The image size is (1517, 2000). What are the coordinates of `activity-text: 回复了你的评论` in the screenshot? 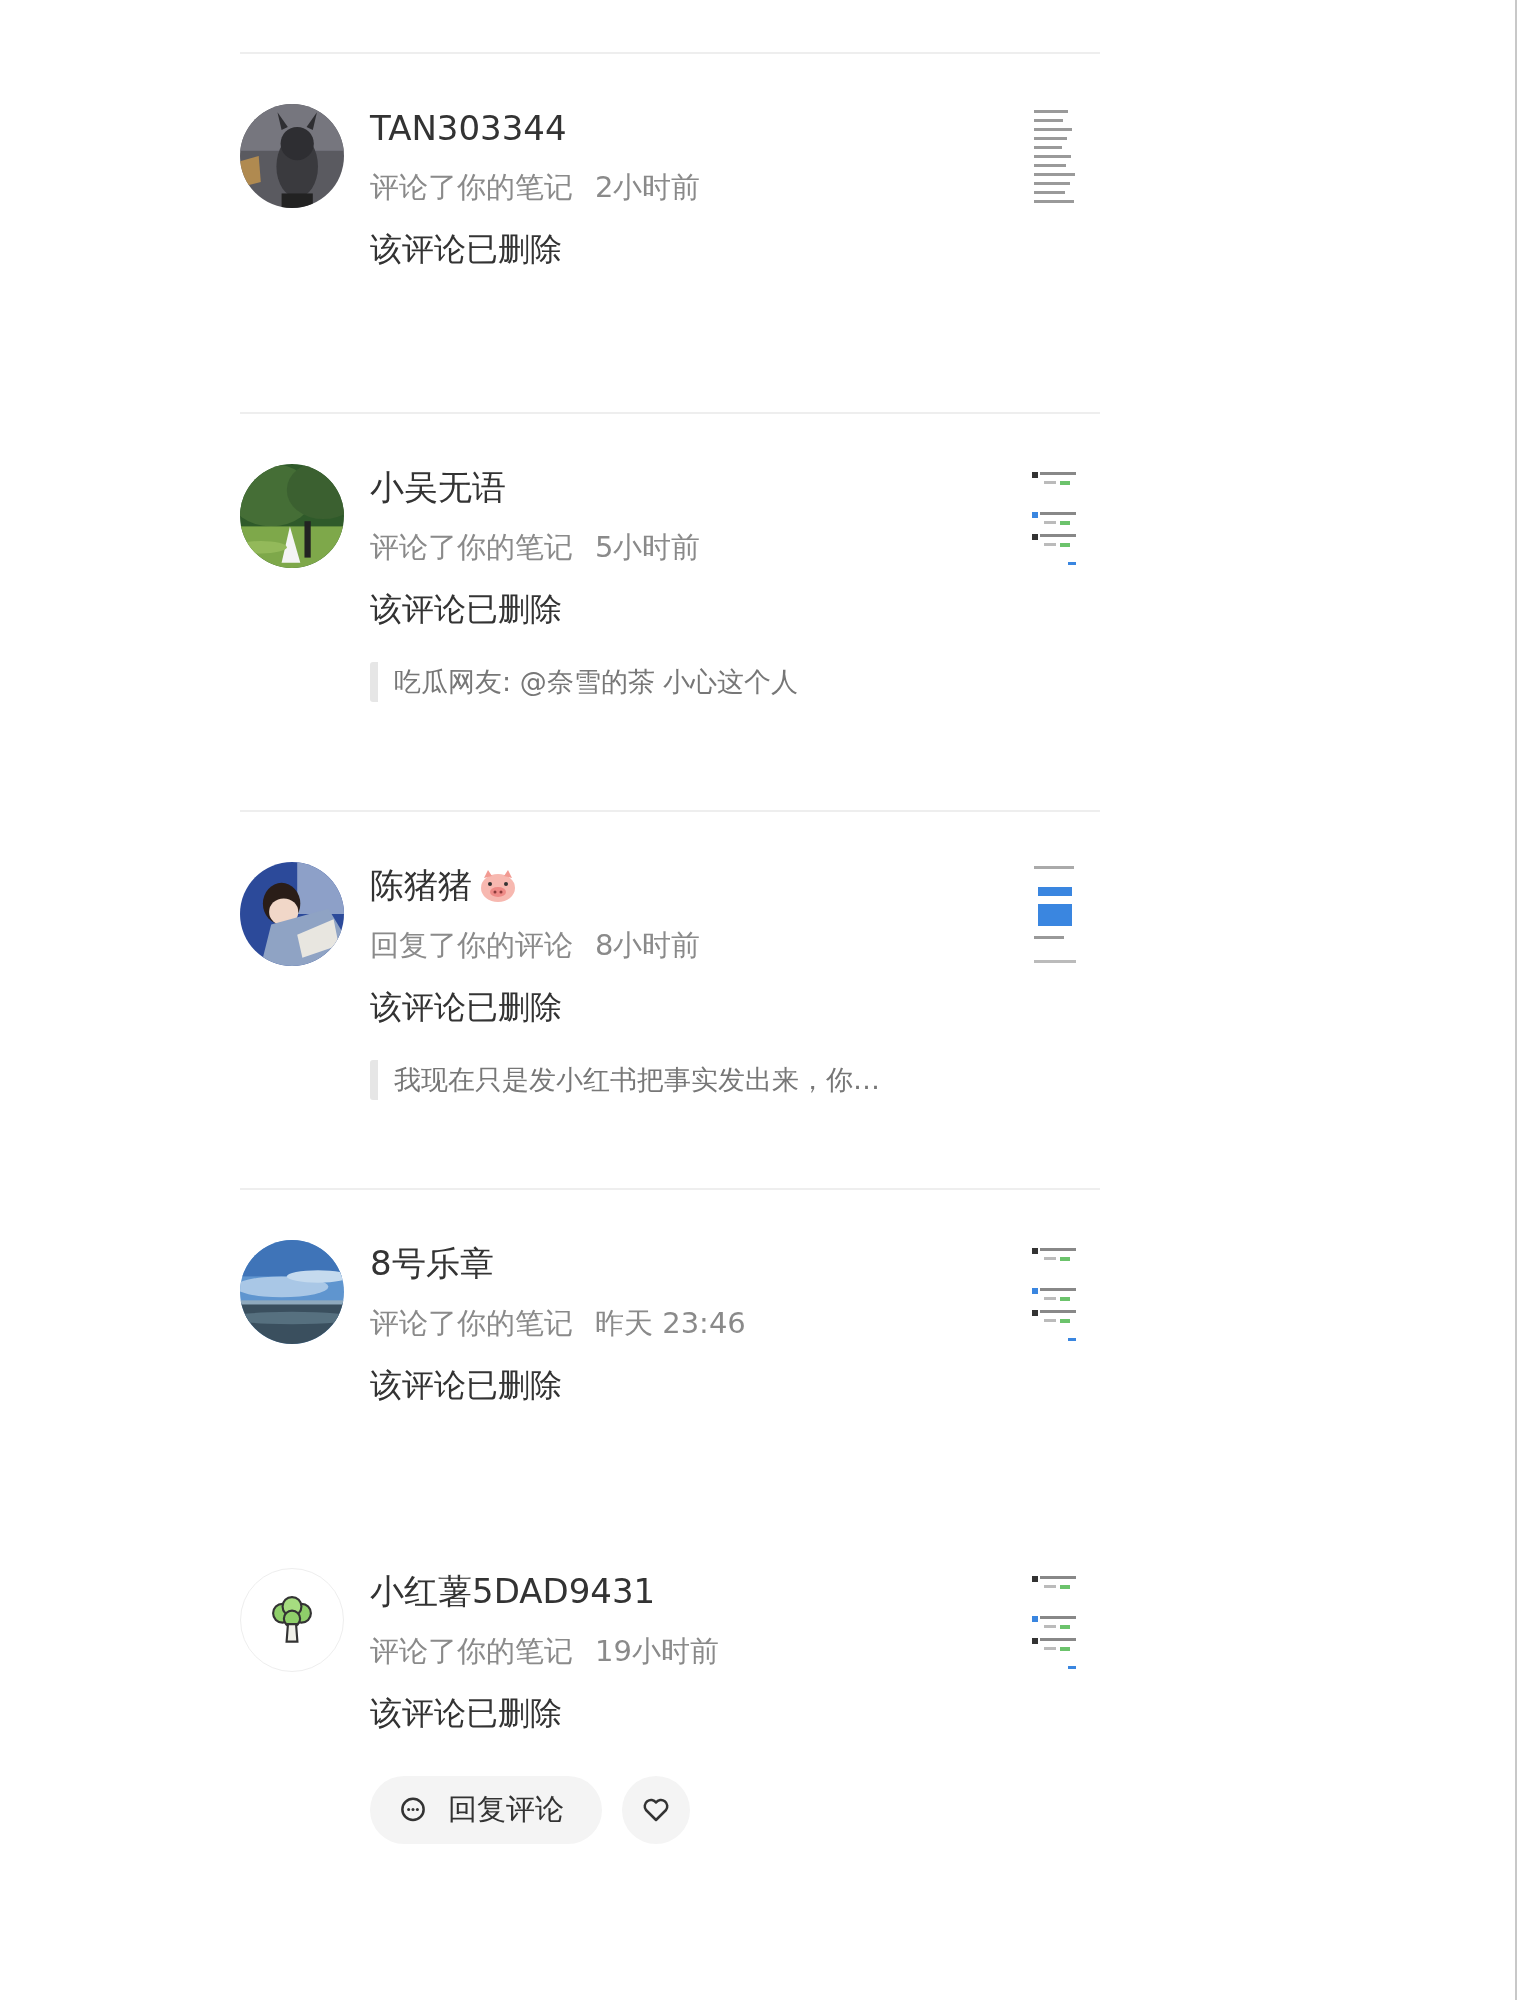 It's located at (471, 945).